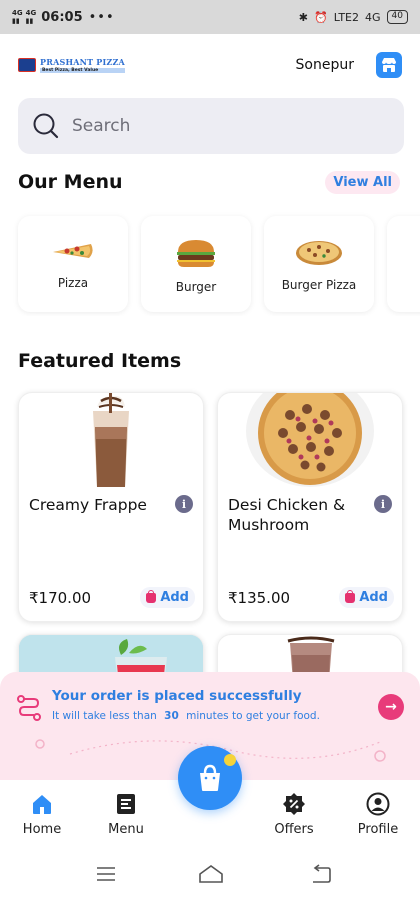 The image size is (420, 900). What do you see at coordinates (373, 17) in the screenshot?
I see `network-label: 4G` at bounding box center [373, 17].